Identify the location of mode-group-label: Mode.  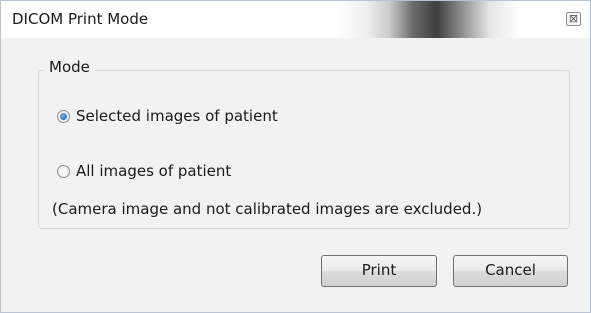
(69, 67).